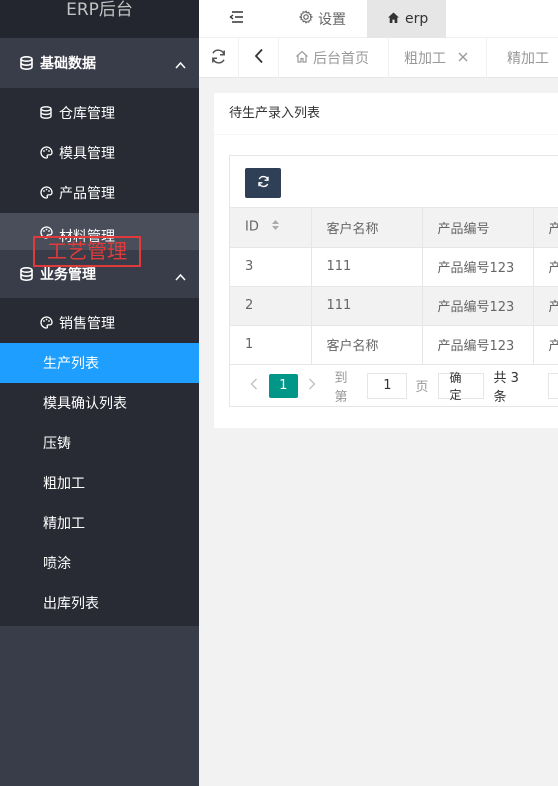 This screenshot has height=786, width=558. What do you see at coordinates (87, 194) in the screenshot?
I see `sidebar-item-label: 产品管理` at bounding box center [87, 194].